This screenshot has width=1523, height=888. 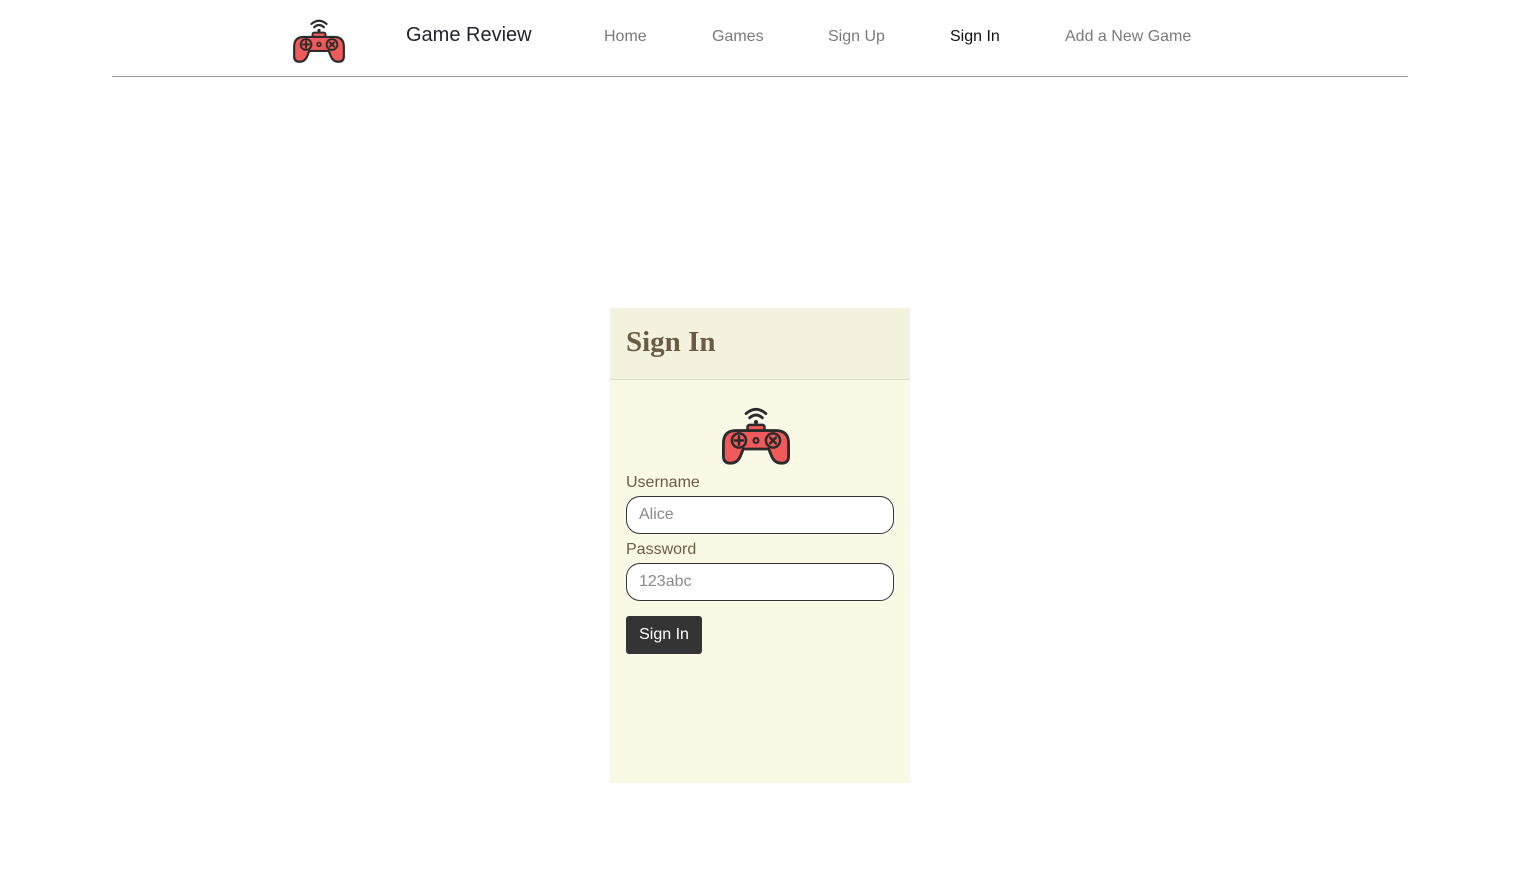 What do you see at coordinates (661, 549) in the screenshot?
I see `password-label: Password` at bounding box center [661, 549].